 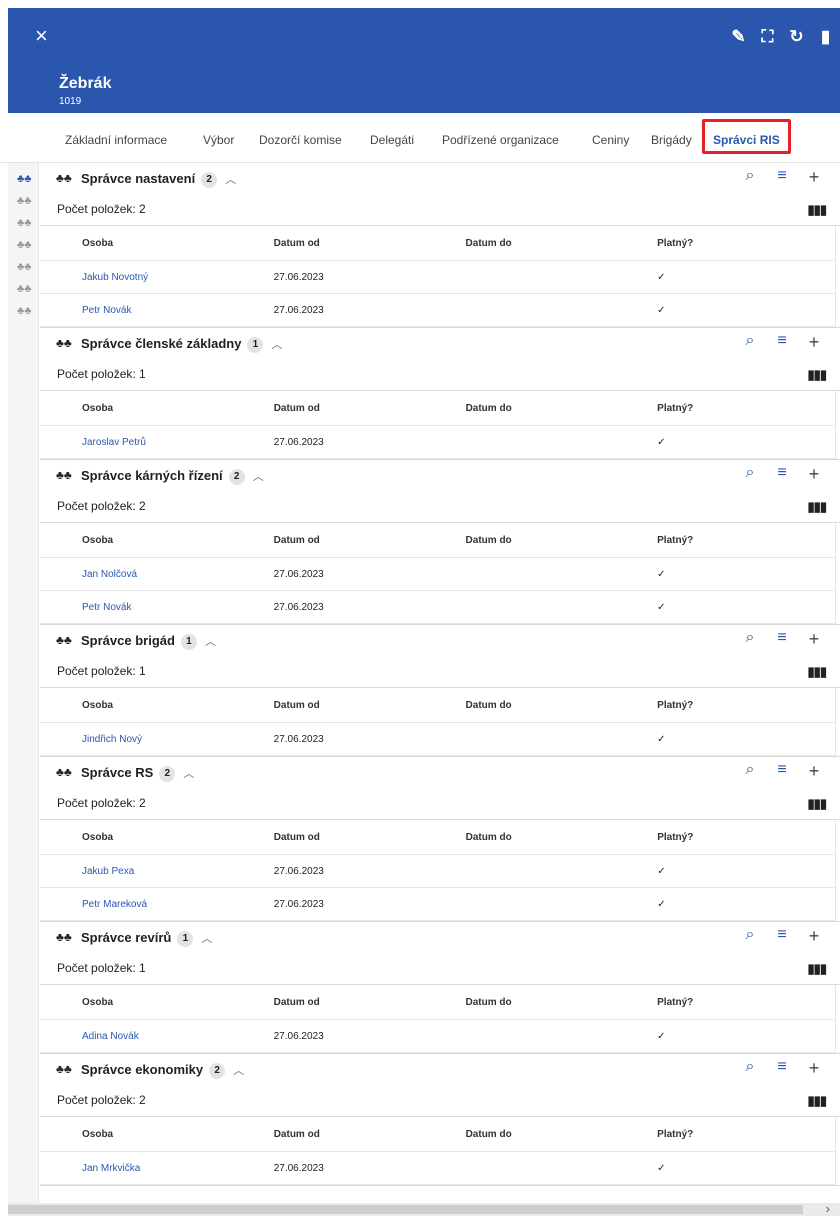 What do you see at coordinates (300, 140) in the screenshot?
I see `tab-dozor-komise: Dozorčí komise` at bounding box center [300, 140].